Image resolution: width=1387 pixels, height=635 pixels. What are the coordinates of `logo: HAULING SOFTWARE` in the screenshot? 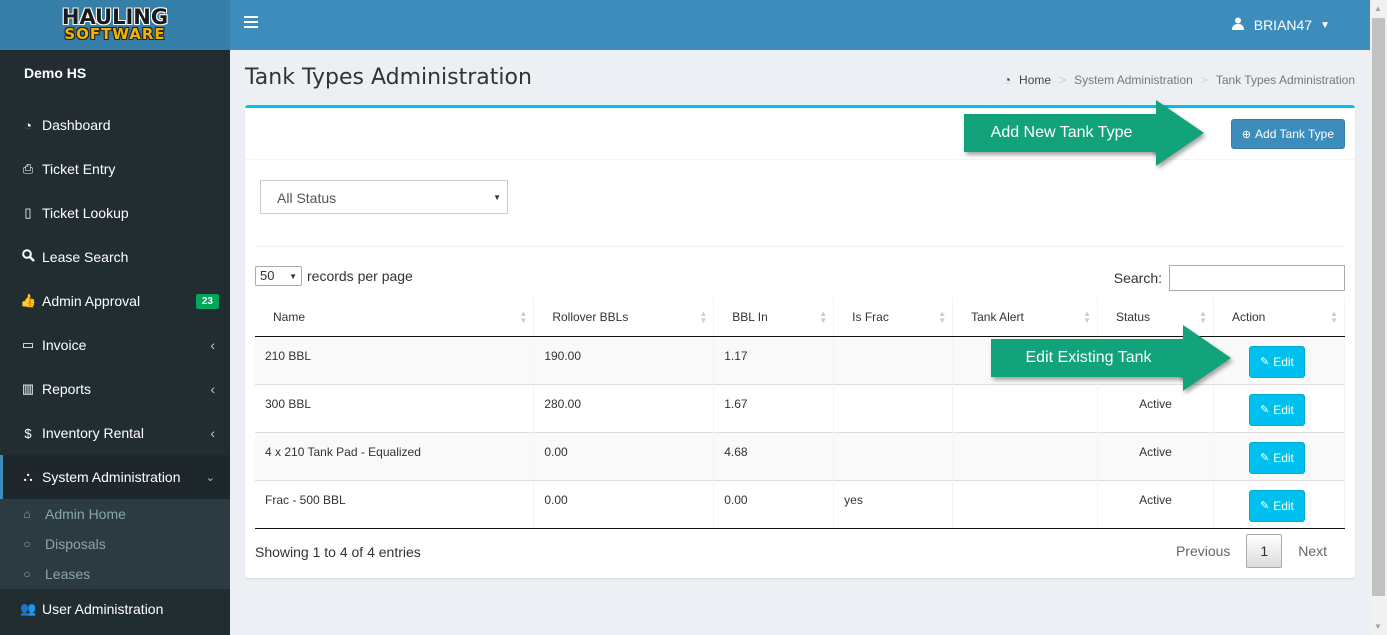 It's located at (115, 25).